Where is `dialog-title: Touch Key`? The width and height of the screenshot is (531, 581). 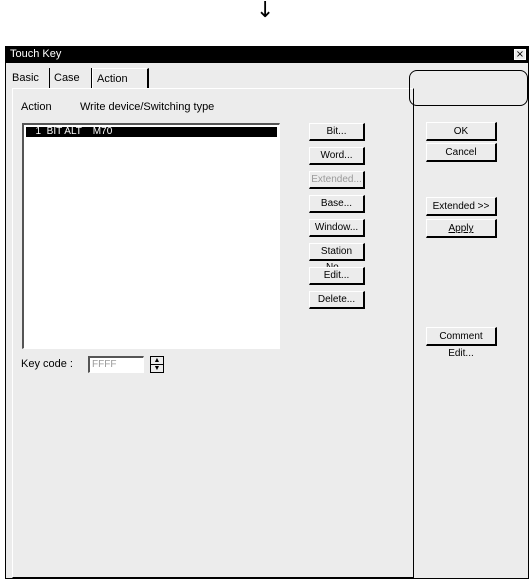 dialog-title: Touch Key is located at coordinates (36, 54).